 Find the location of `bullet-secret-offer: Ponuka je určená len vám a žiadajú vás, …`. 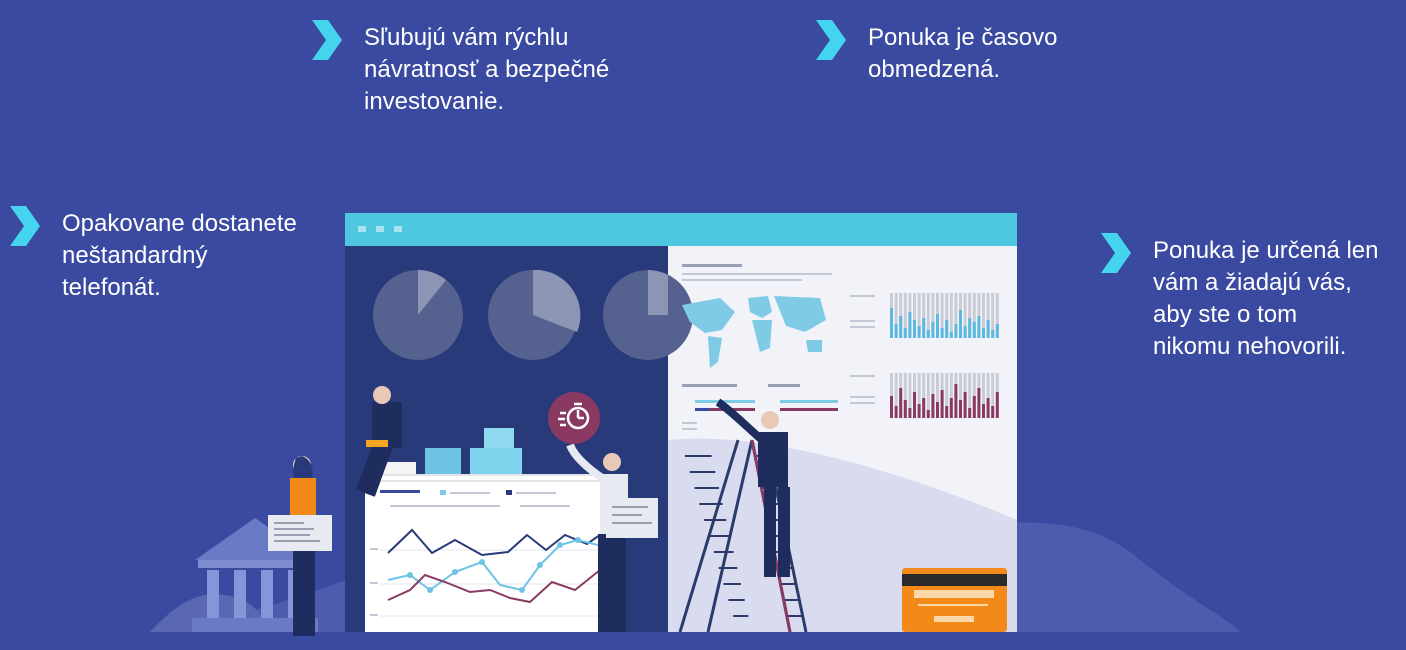

bullet-secret-offer: Ponuka je určená len vám a žiadajú vás, … is located at coordinates (1251, 298).